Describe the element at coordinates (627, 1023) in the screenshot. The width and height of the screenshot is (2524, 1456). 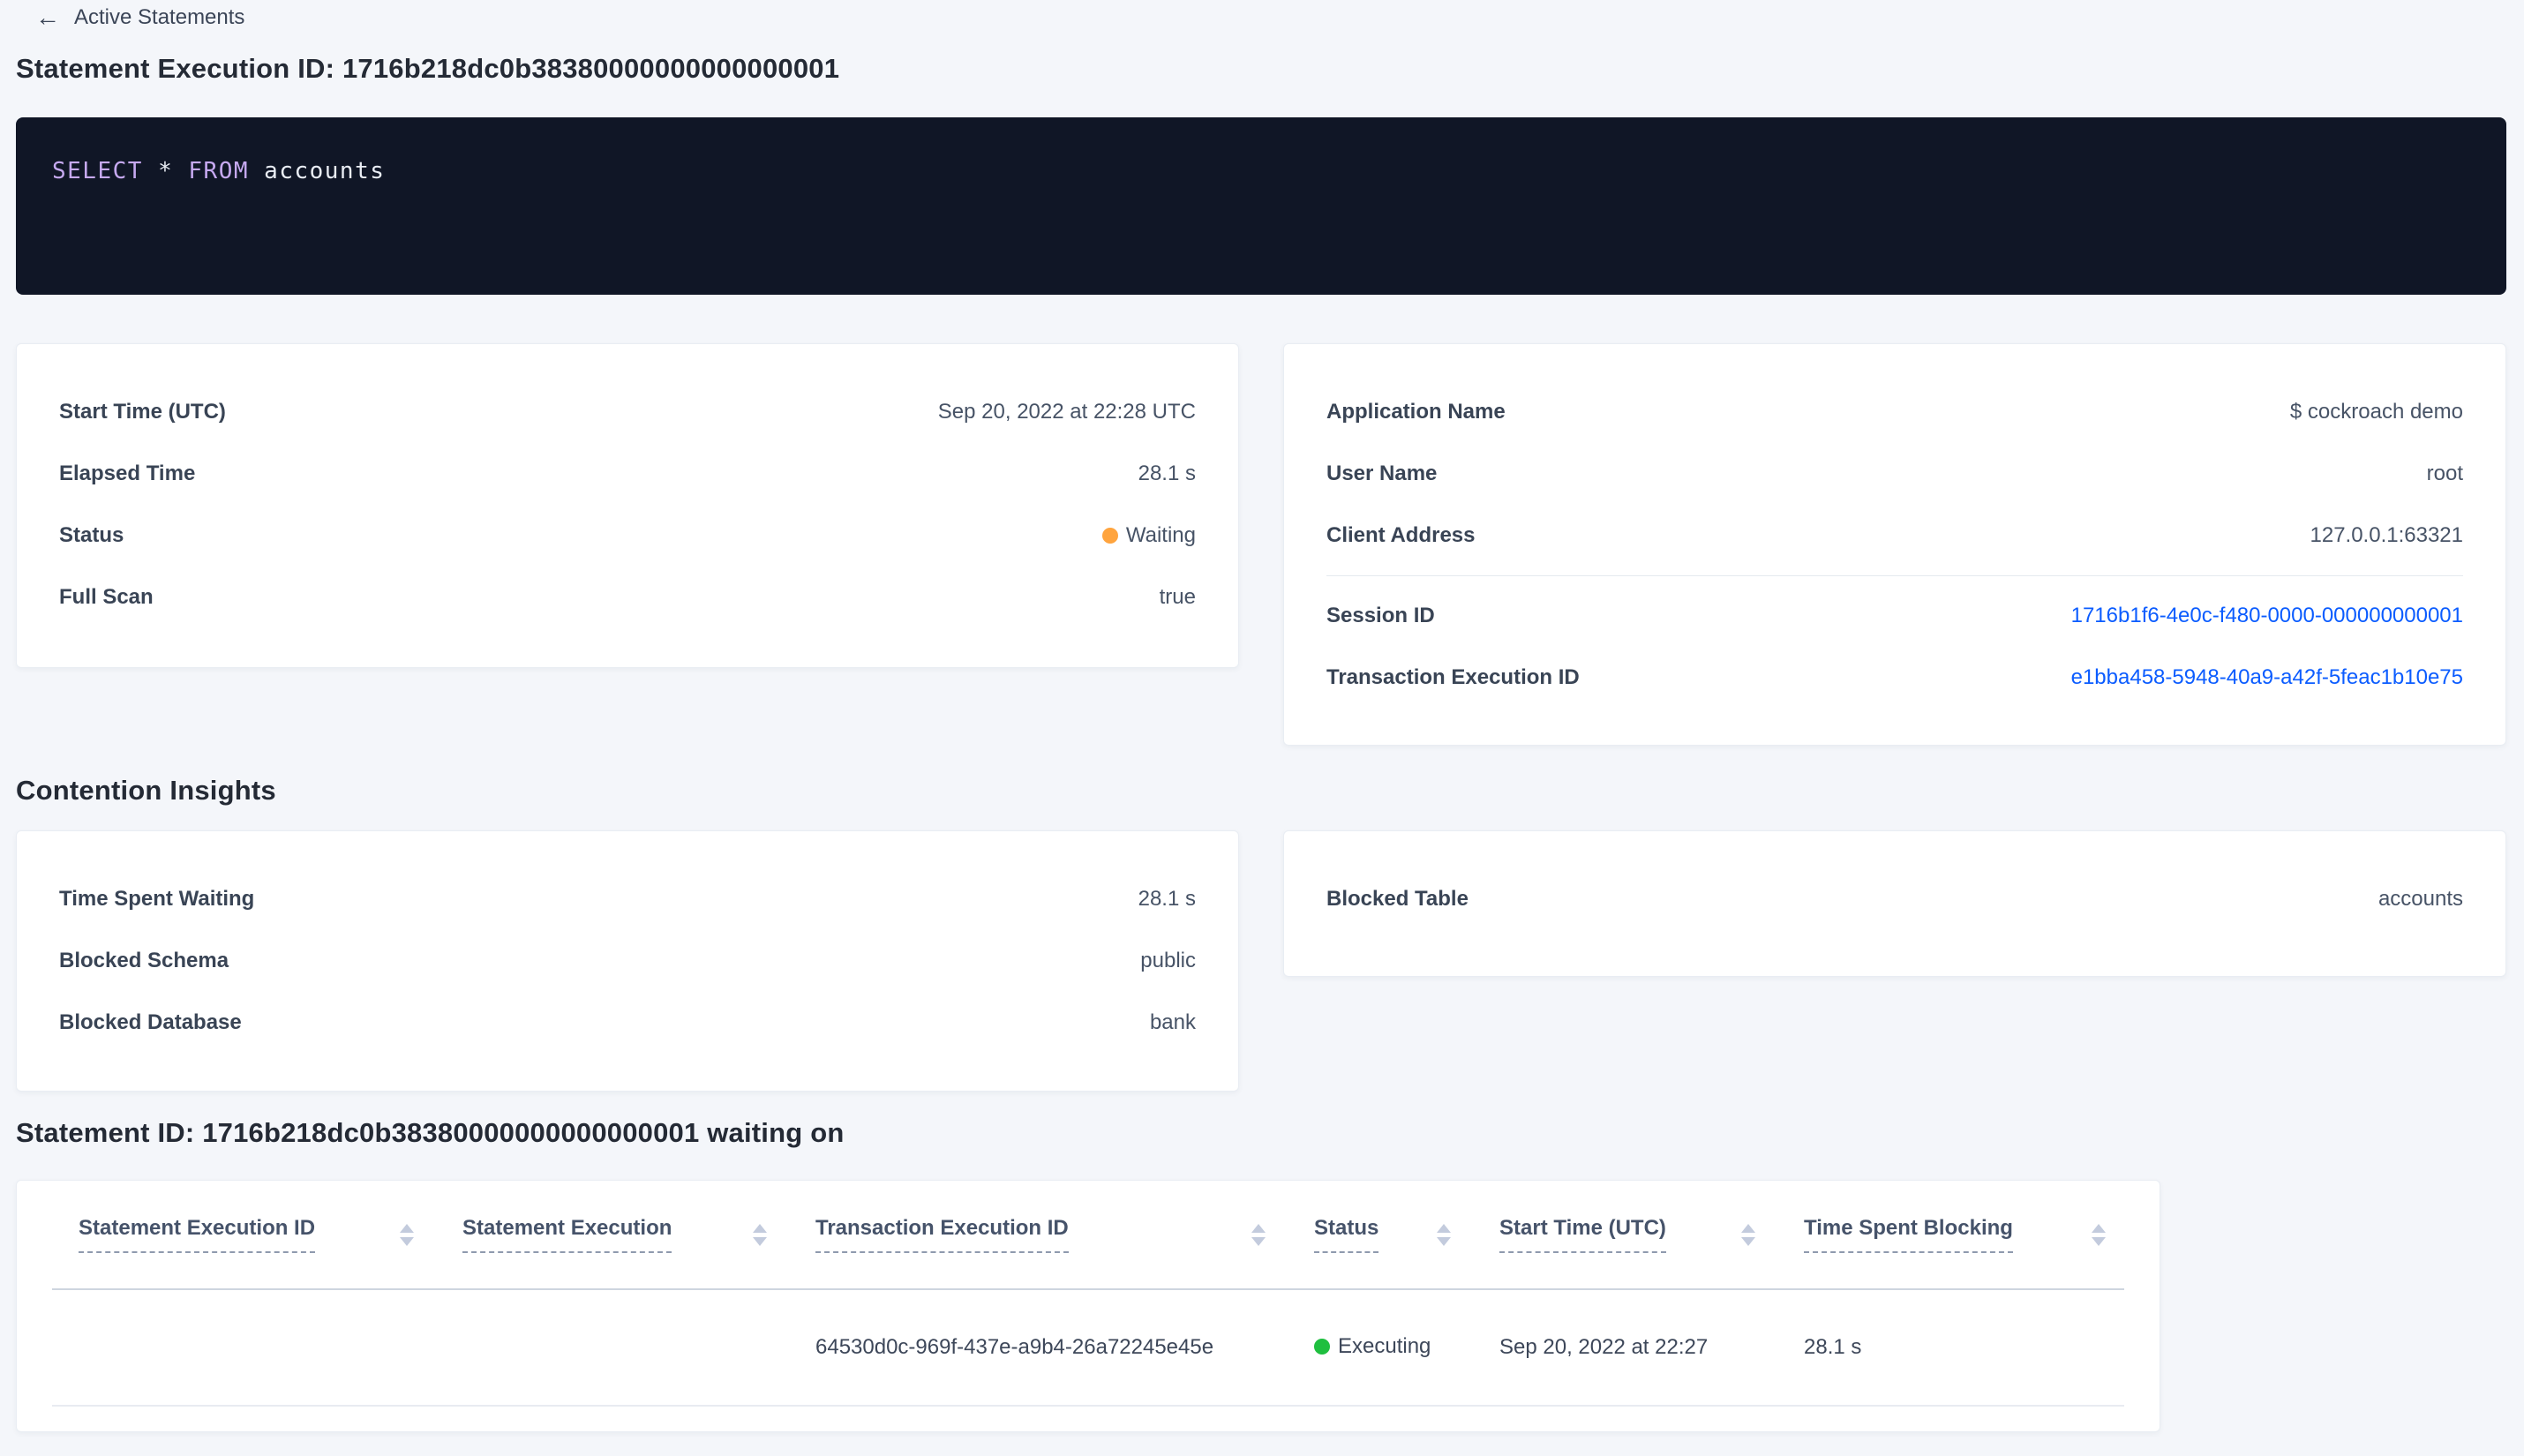
I see `detail-row: Blocked Database bank` at that location.